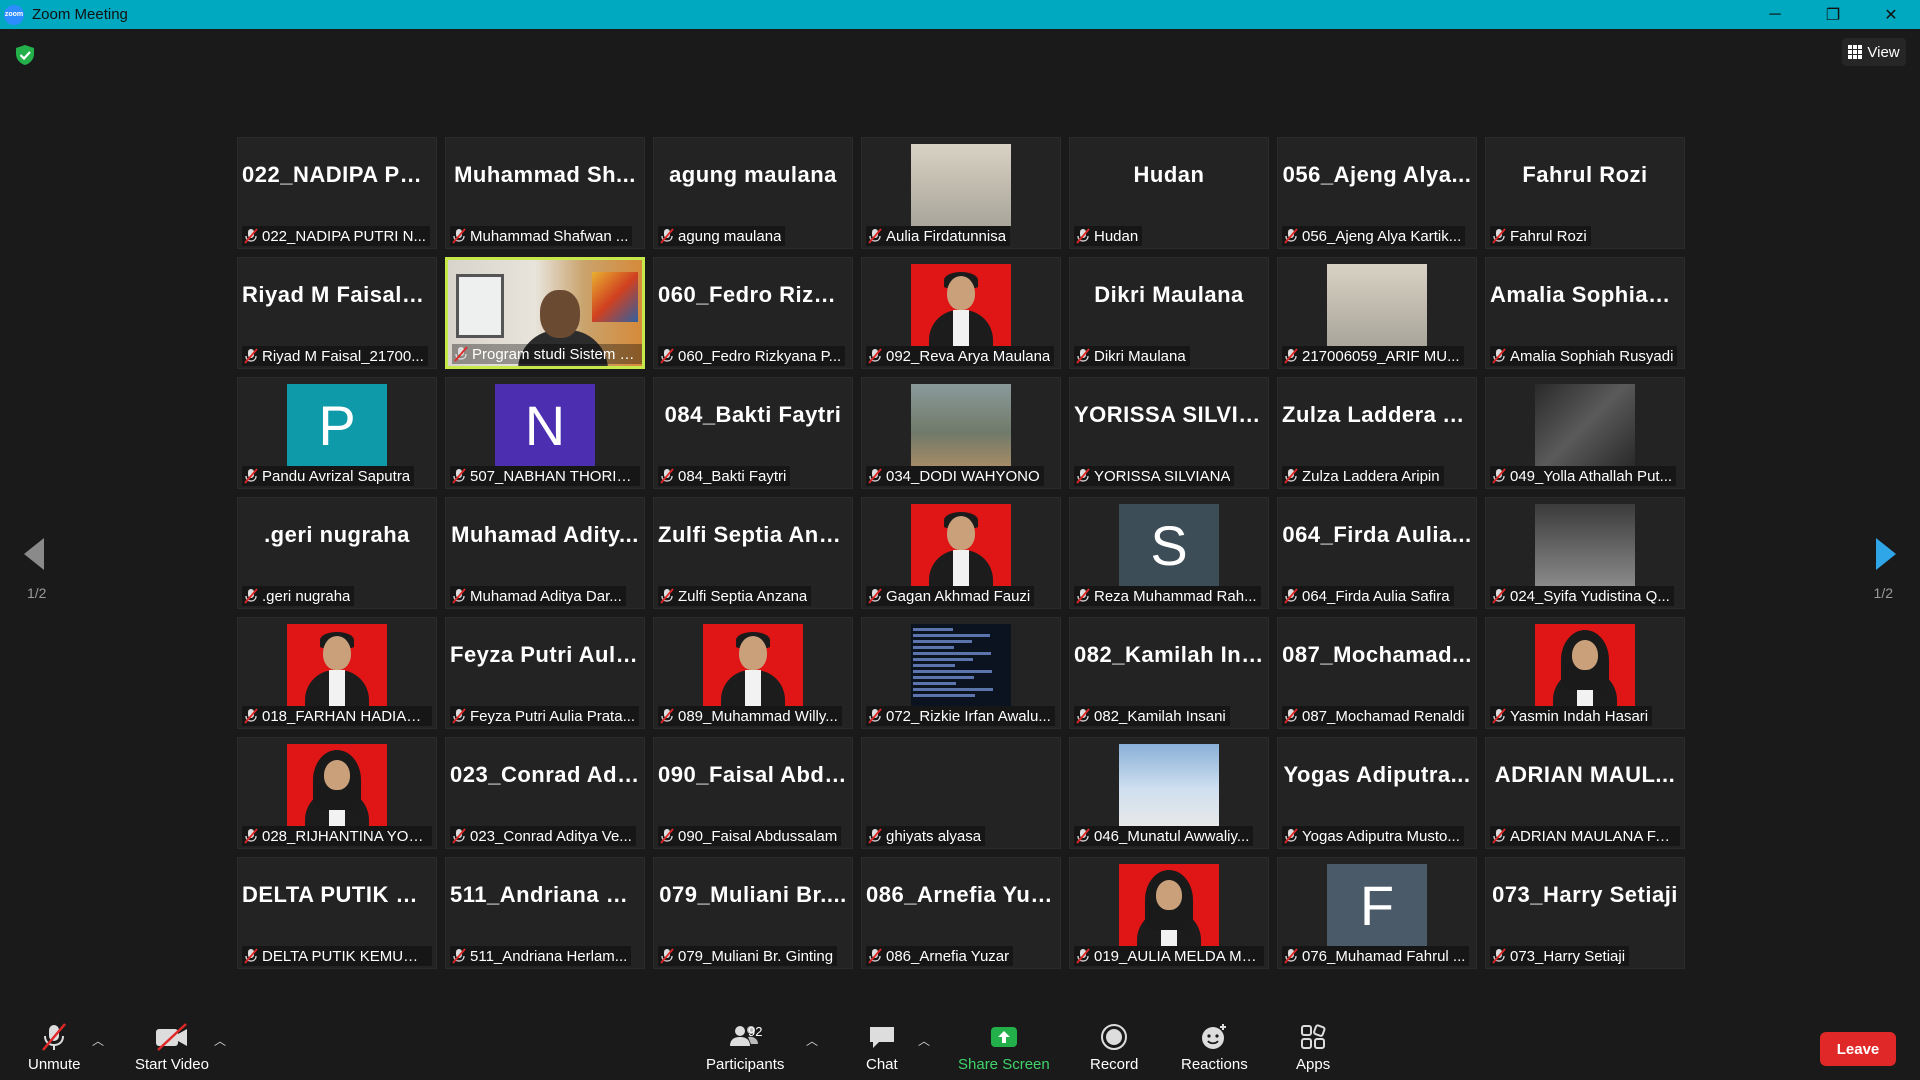 The height and width of the screenshot is (1080, 1920). I want to click on unmute-label: Unmute, so click(54, 1064).